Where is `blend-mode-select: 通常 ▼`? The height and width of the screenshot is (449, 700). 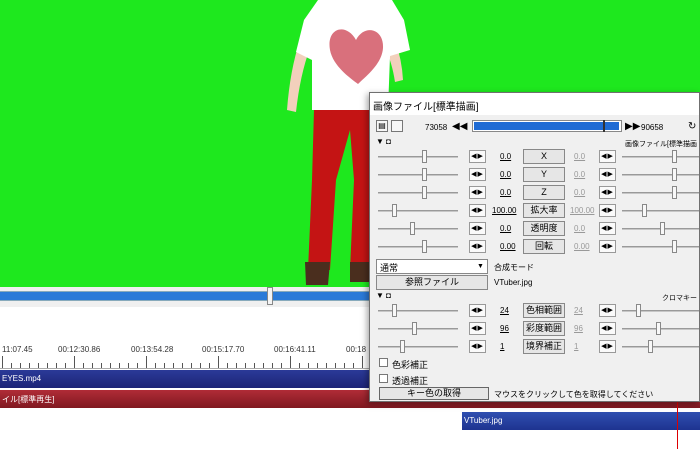
blend-mode-select: 通常 ▼ is located at coordinates (432, 266).